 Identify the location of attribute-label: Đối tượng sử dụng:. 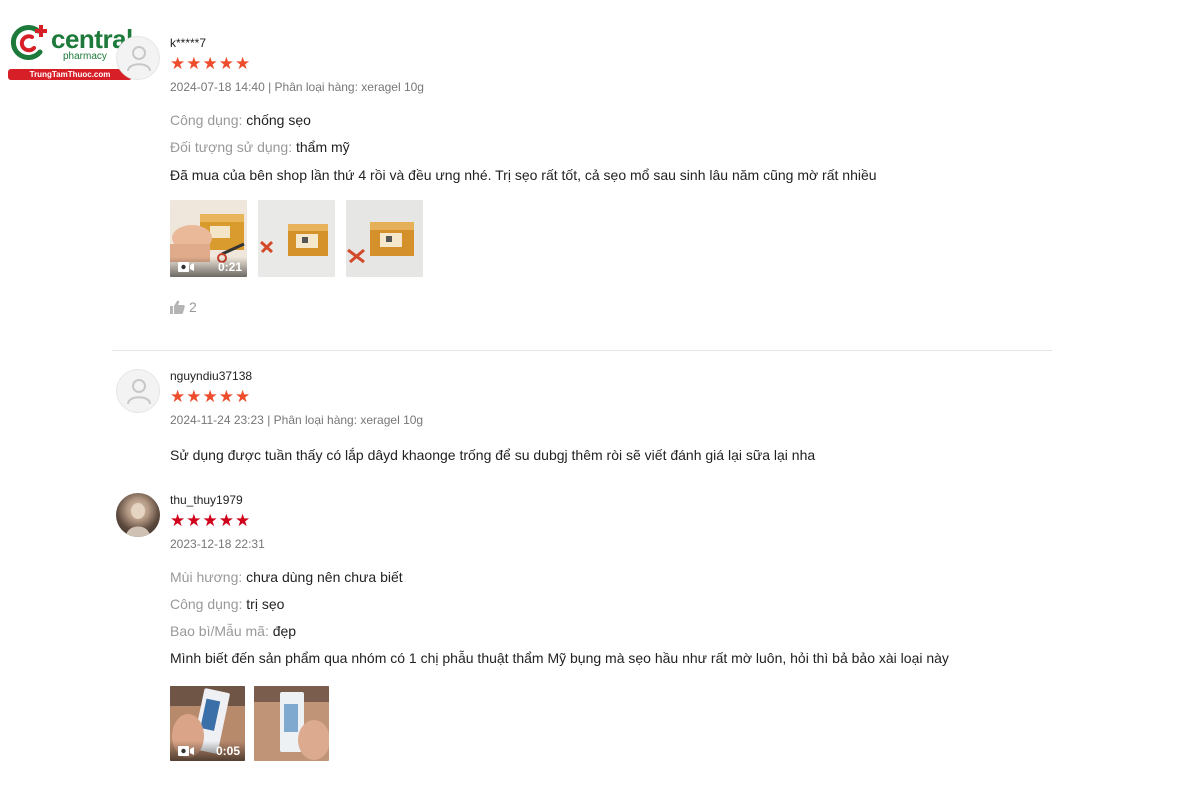
(231, 147).